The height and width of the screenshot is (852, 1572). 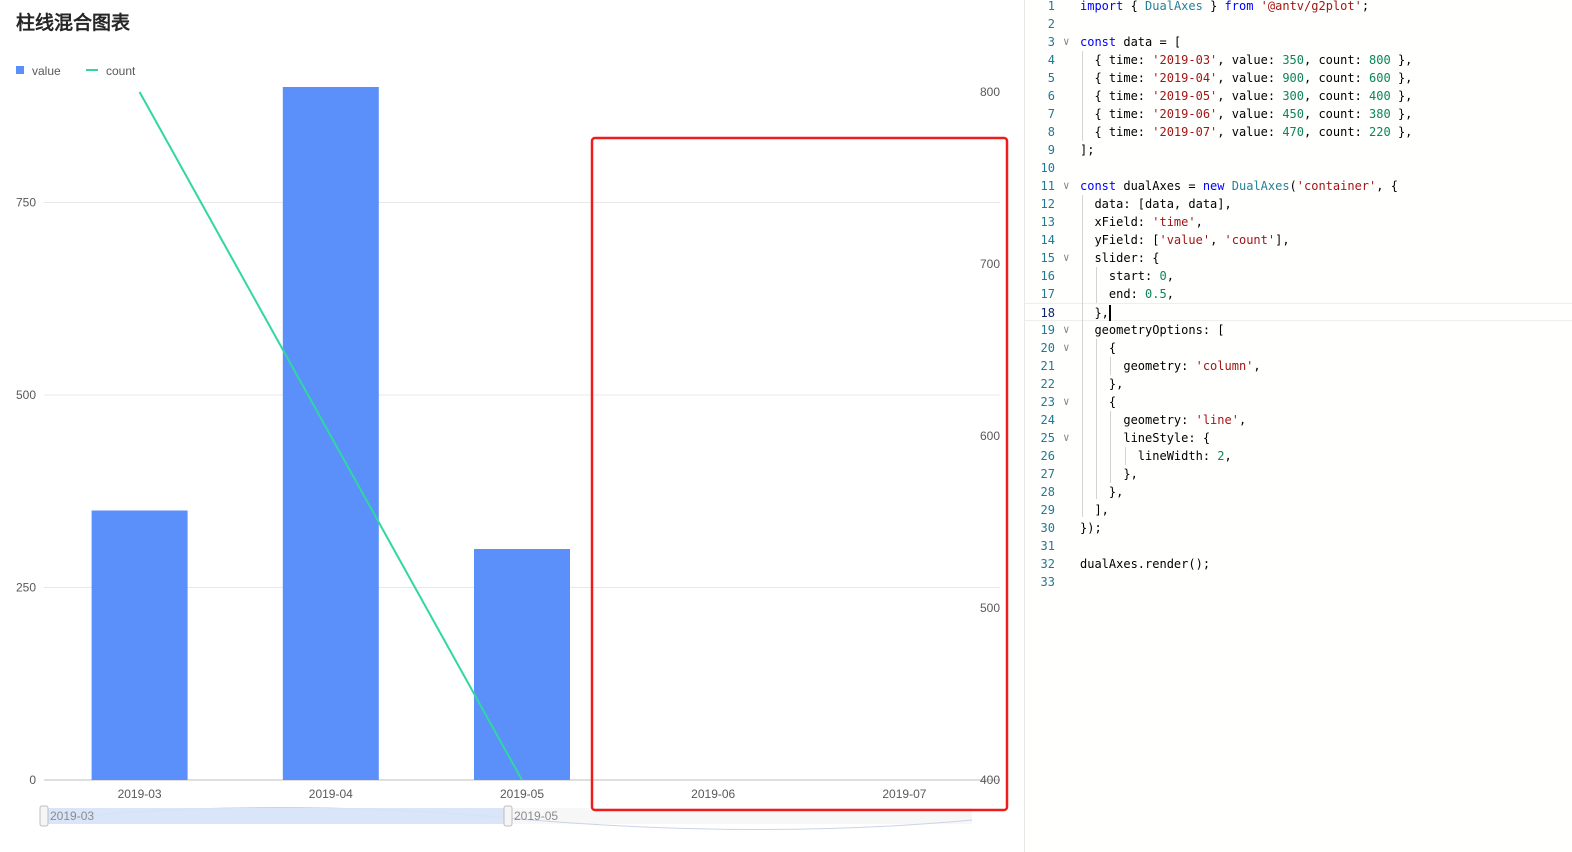 What do you see at coordinates (1298, 168) in the screenshot?
I see `code-line: 10` at bounding box center [1298, 168].